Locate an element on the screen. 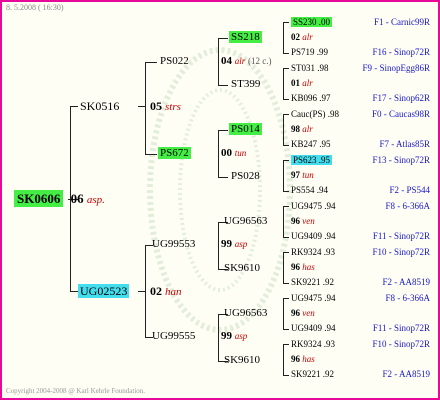 This screenshot has height=400, width=440. g4-id-11: SK9221 .92 is located at coordinates (312, 282).